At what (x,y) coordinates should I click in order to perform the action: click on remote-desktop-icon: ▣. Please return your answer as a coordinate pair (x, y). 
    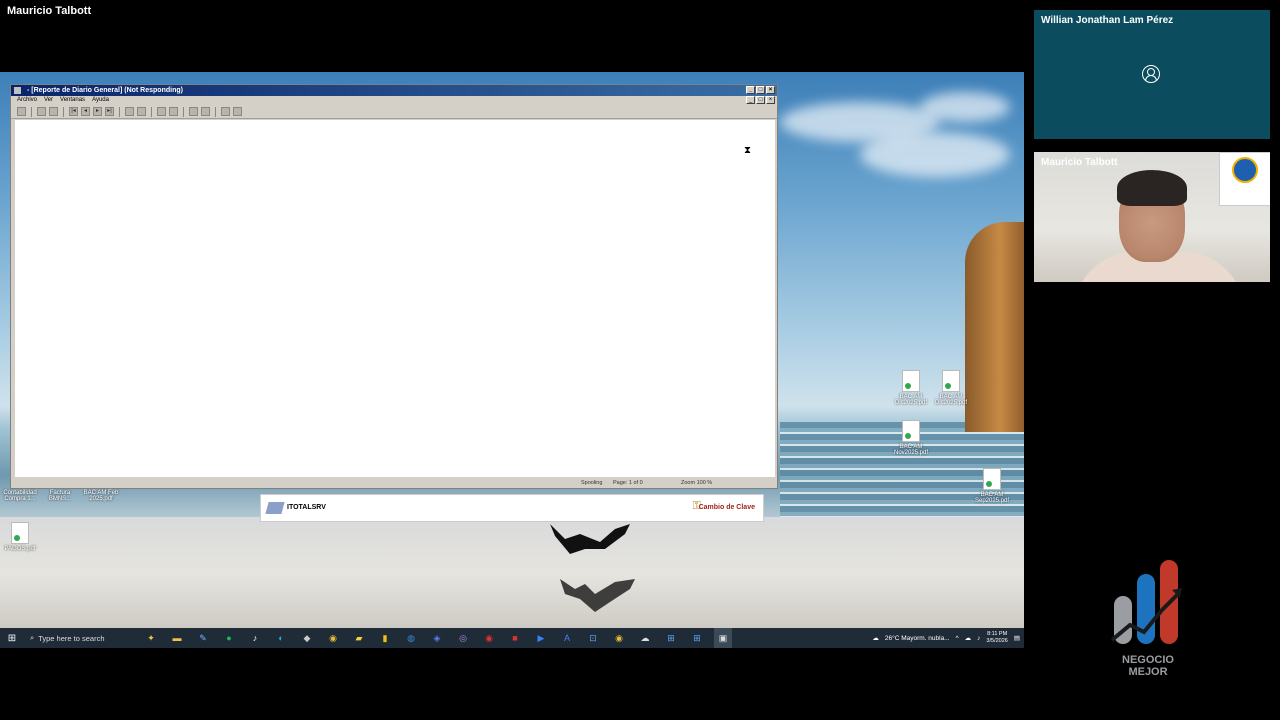
    Looking at the image, I should click on (723, 638).